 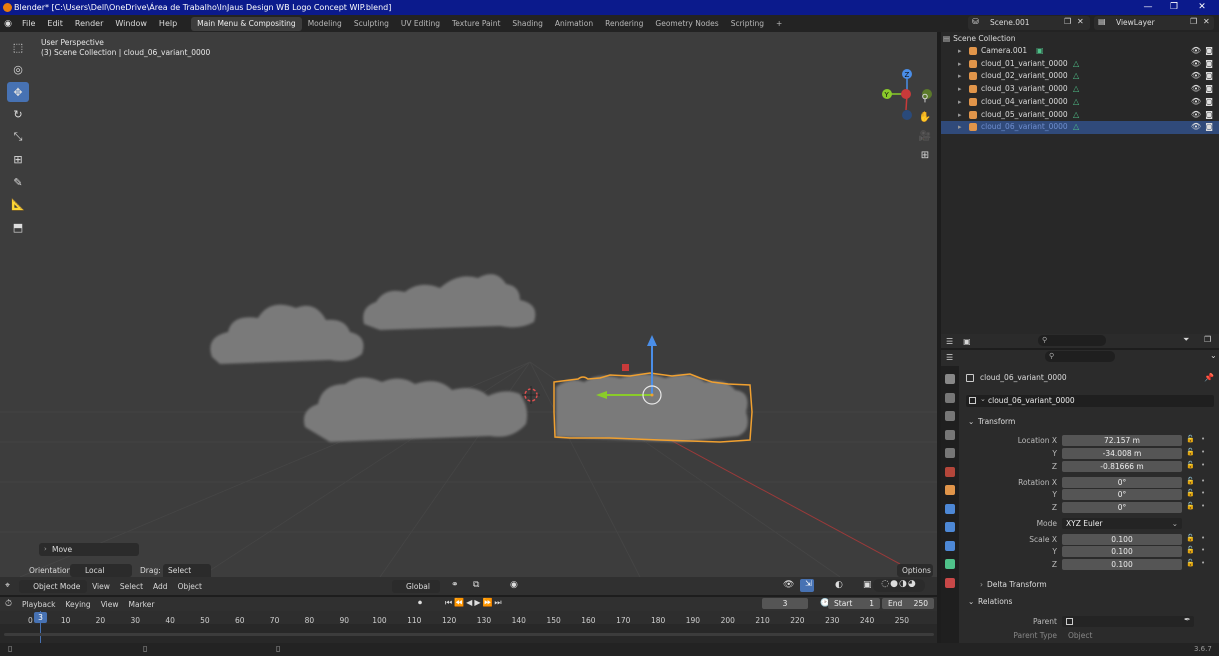 I want to click on rotation-mode-dropdown: XYZ Euler ⌄, so click(x=1122, y=523).